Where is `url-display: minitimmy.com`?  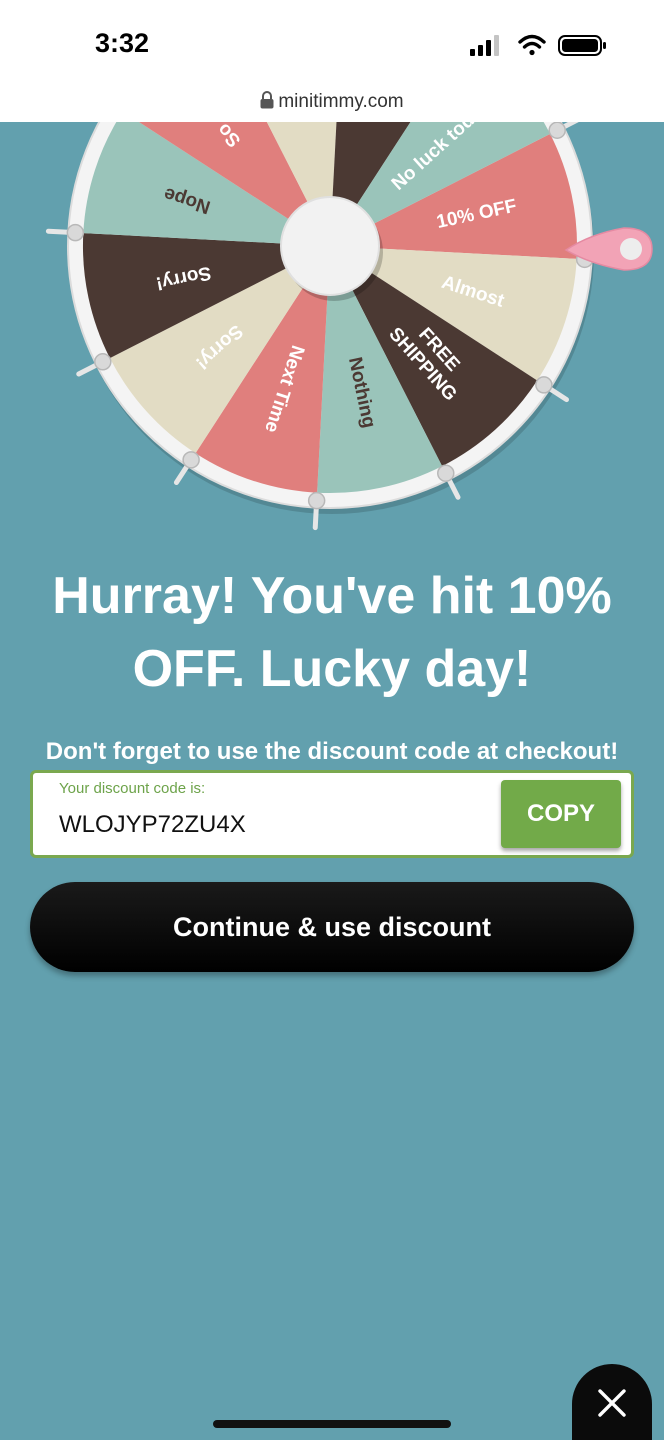 url-display: minitimmy.com is located at coordinates (332, 102).